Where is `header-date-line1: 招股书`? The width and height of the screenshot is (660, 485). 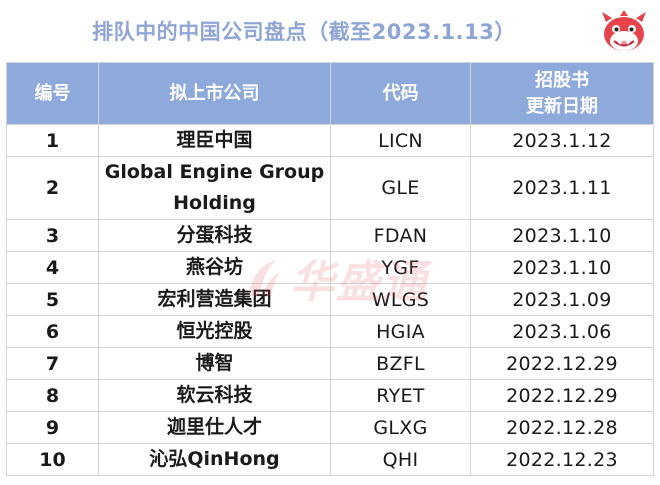
header-date-line1: 招股书 is located at coordinates (562, 80).